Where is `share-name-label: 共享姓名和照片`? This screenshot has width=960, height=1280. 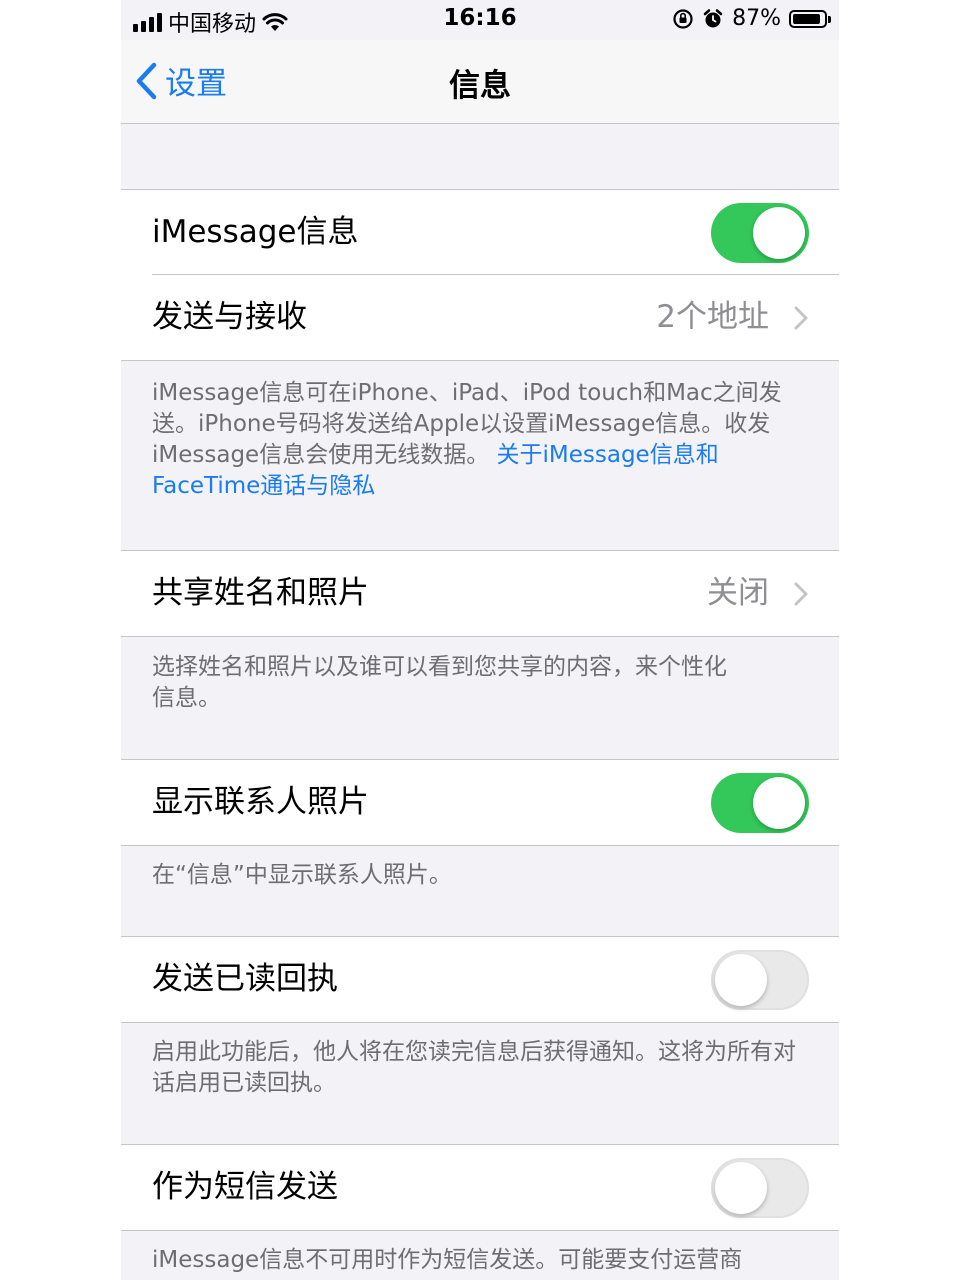
share-name-label: 共享姓名和照片 is located at coordinates (260, 593).